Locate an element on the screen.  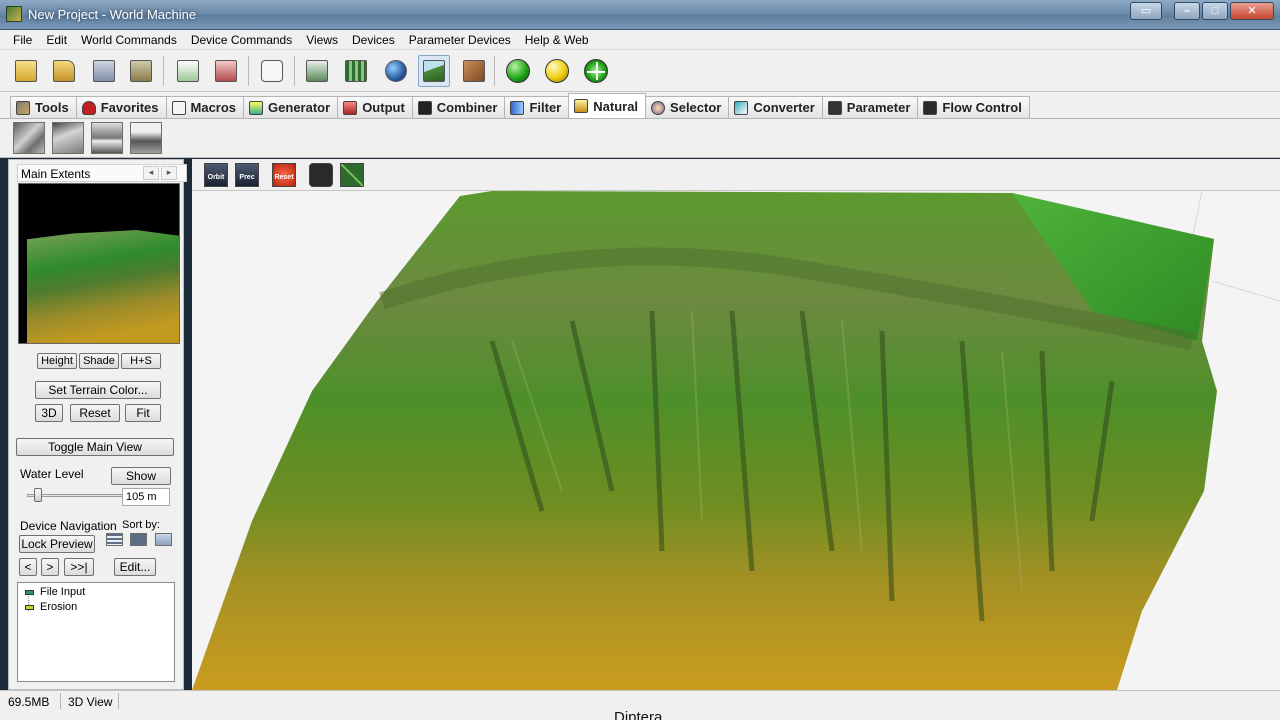
nav-last-button: >>| is located at coordinates (79, 567).